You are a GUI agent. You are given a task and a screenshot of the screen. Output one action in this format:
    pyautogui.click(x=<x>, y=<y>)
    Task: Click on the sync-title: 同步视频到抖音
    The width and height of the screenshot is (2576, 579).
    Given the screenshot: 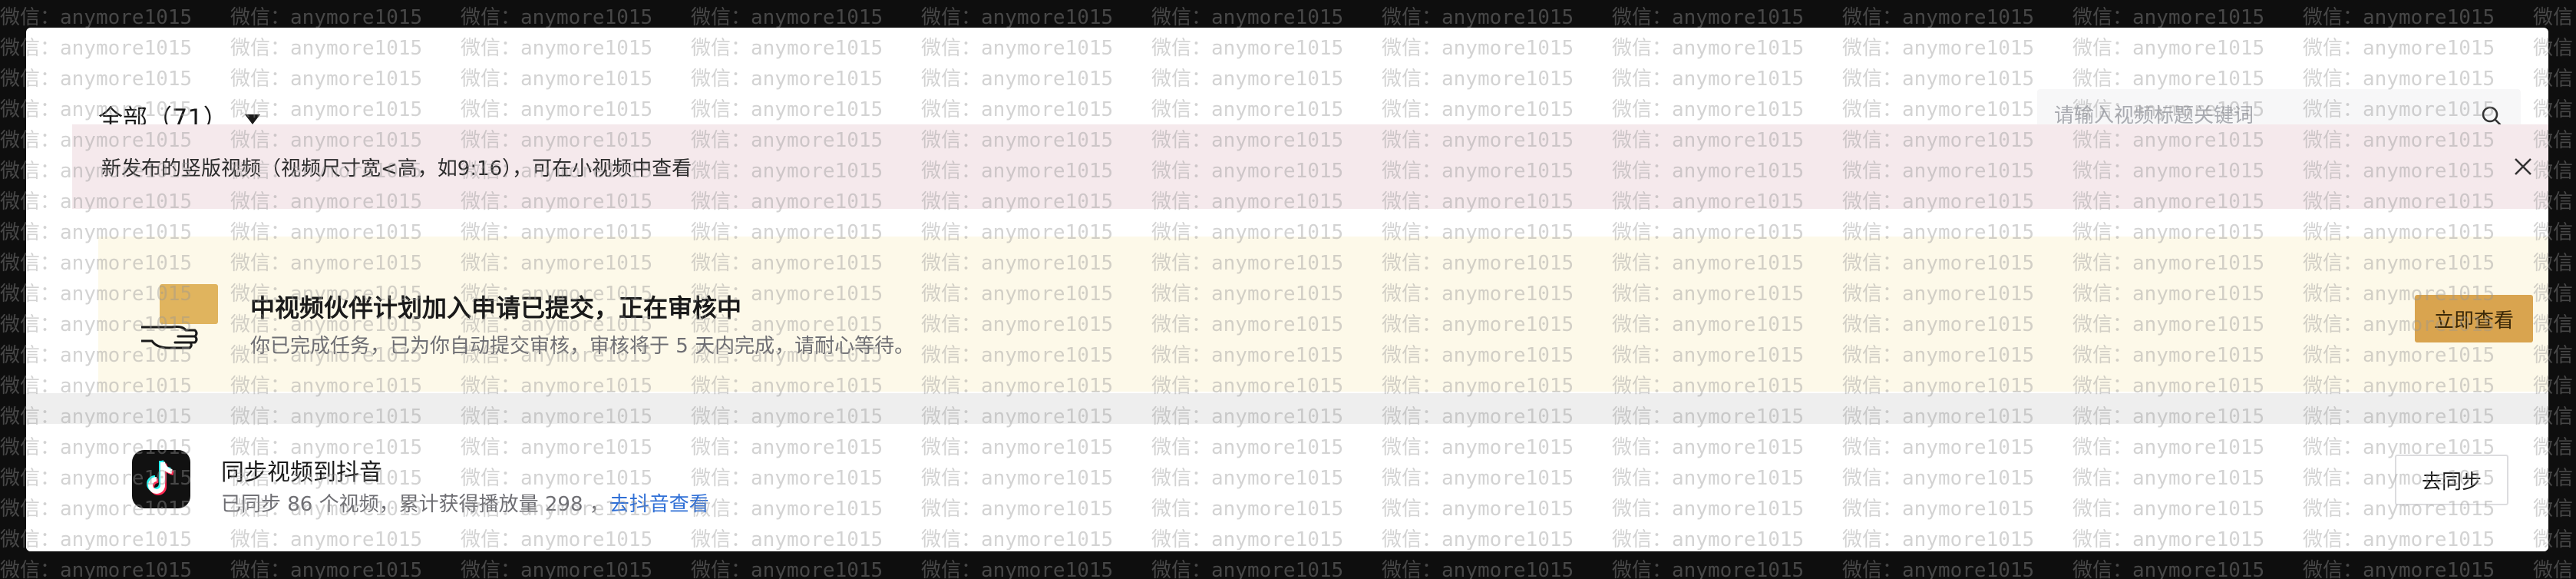 What is the action you would take?
    pyautogui.click(x=301, y=472)
    